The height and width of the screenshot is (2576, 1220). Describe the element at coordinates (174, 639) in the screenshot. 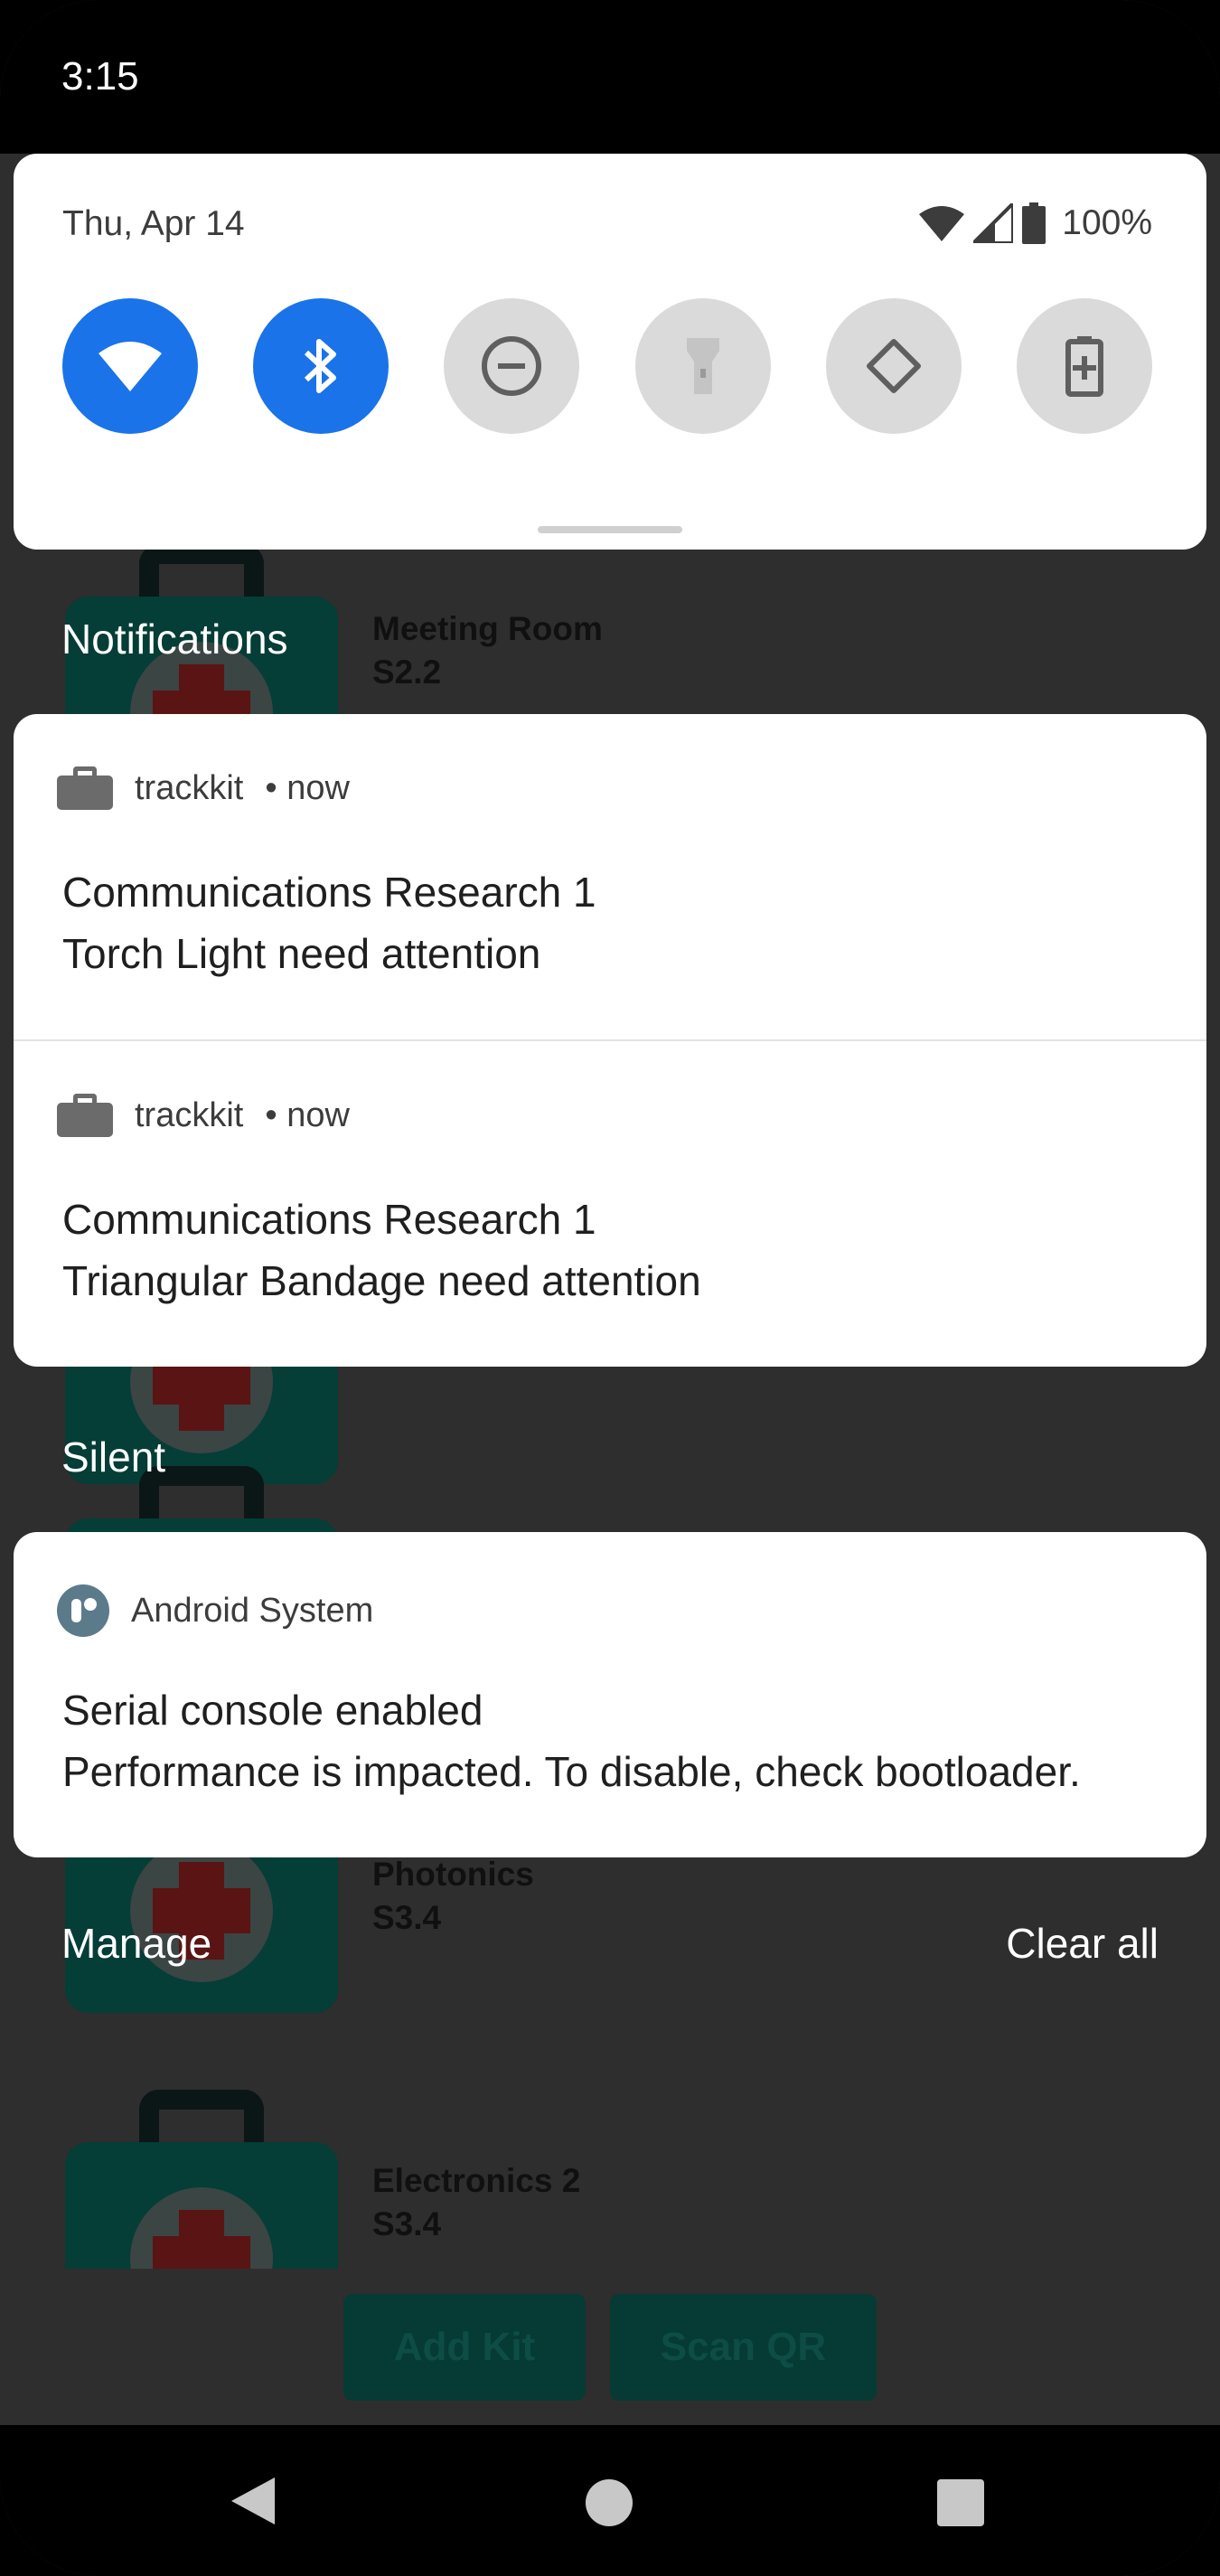

I see `notifications-header: Notifications` at that location.